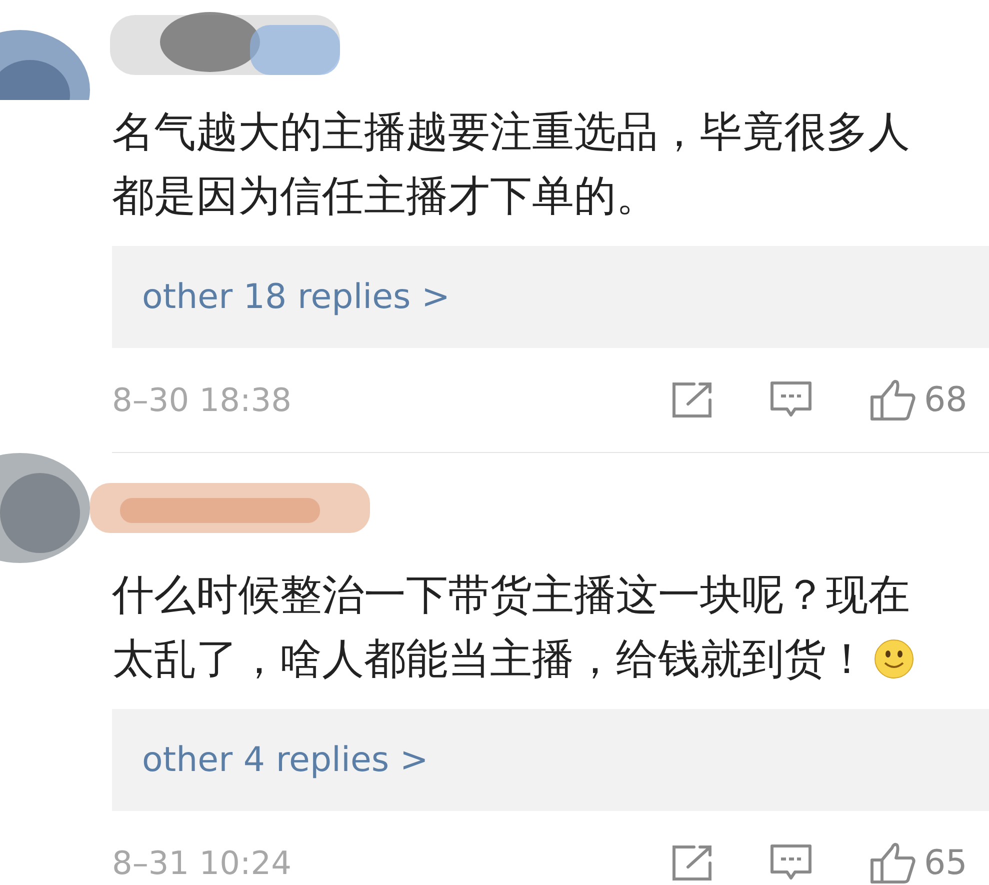 The image size is (989, 885). I want to click on like-button: 65, so click(919, 863).